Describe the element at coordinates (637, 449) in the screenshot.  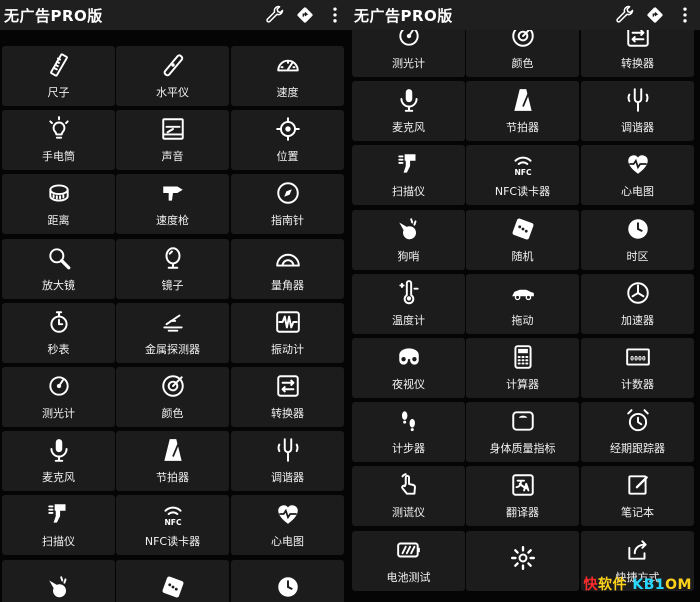
I see `tool-label: 经期跟踪器` at that location.